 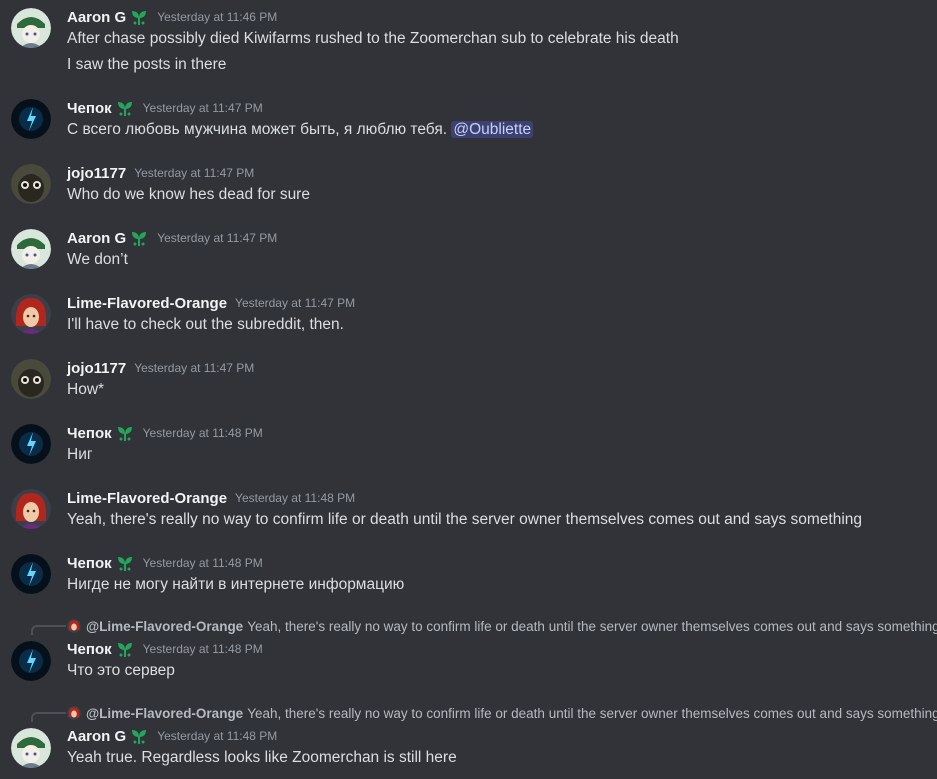 I want to click on message-text: We don’t, so click(x=97, y=259).